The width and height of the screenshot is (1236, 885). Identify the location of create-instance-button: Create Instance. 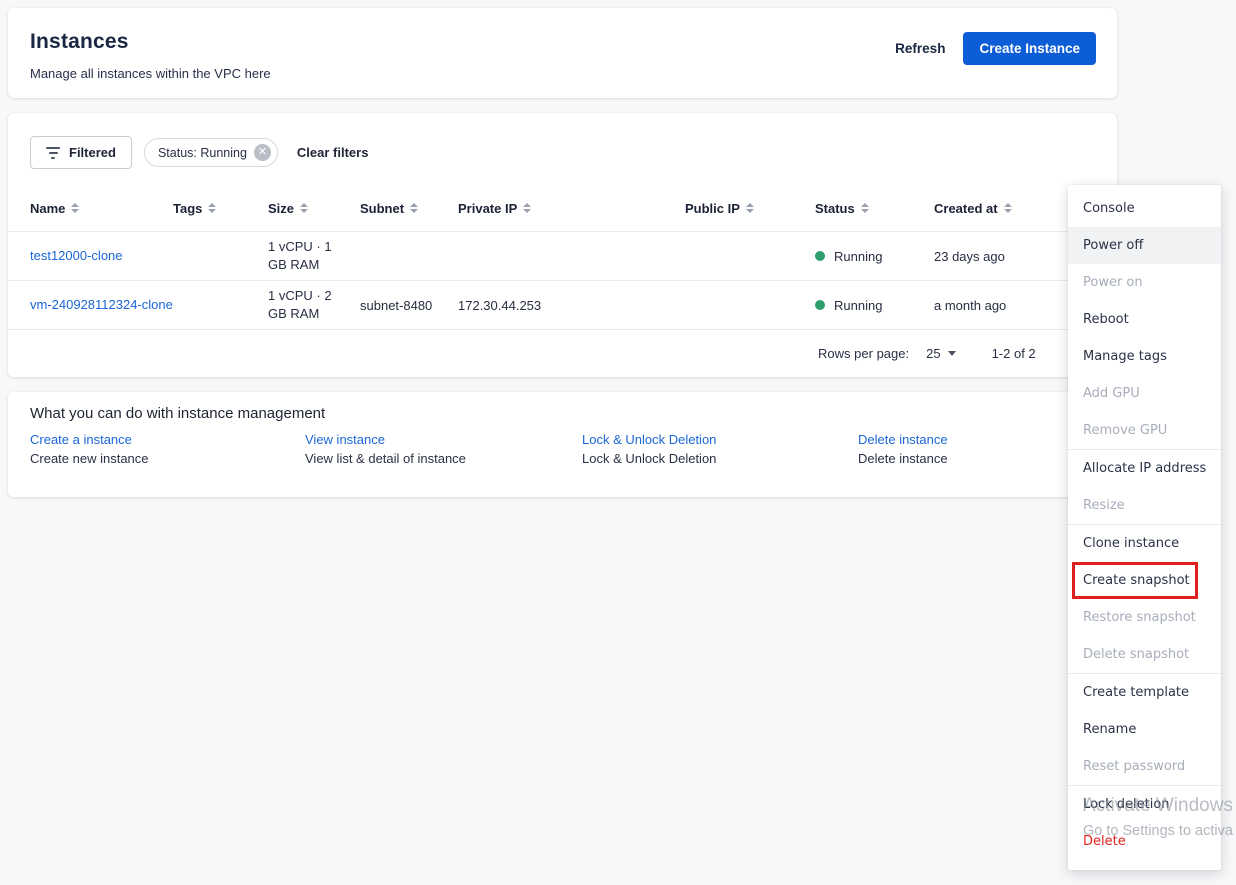
(1029, 48).